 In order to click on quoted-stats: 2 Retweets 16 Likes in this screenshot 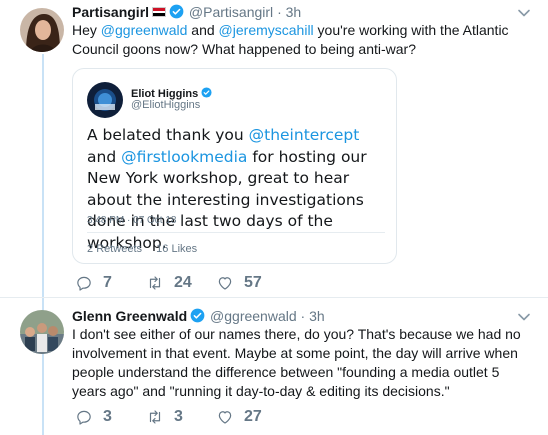, I will do `click(142, 249)`.